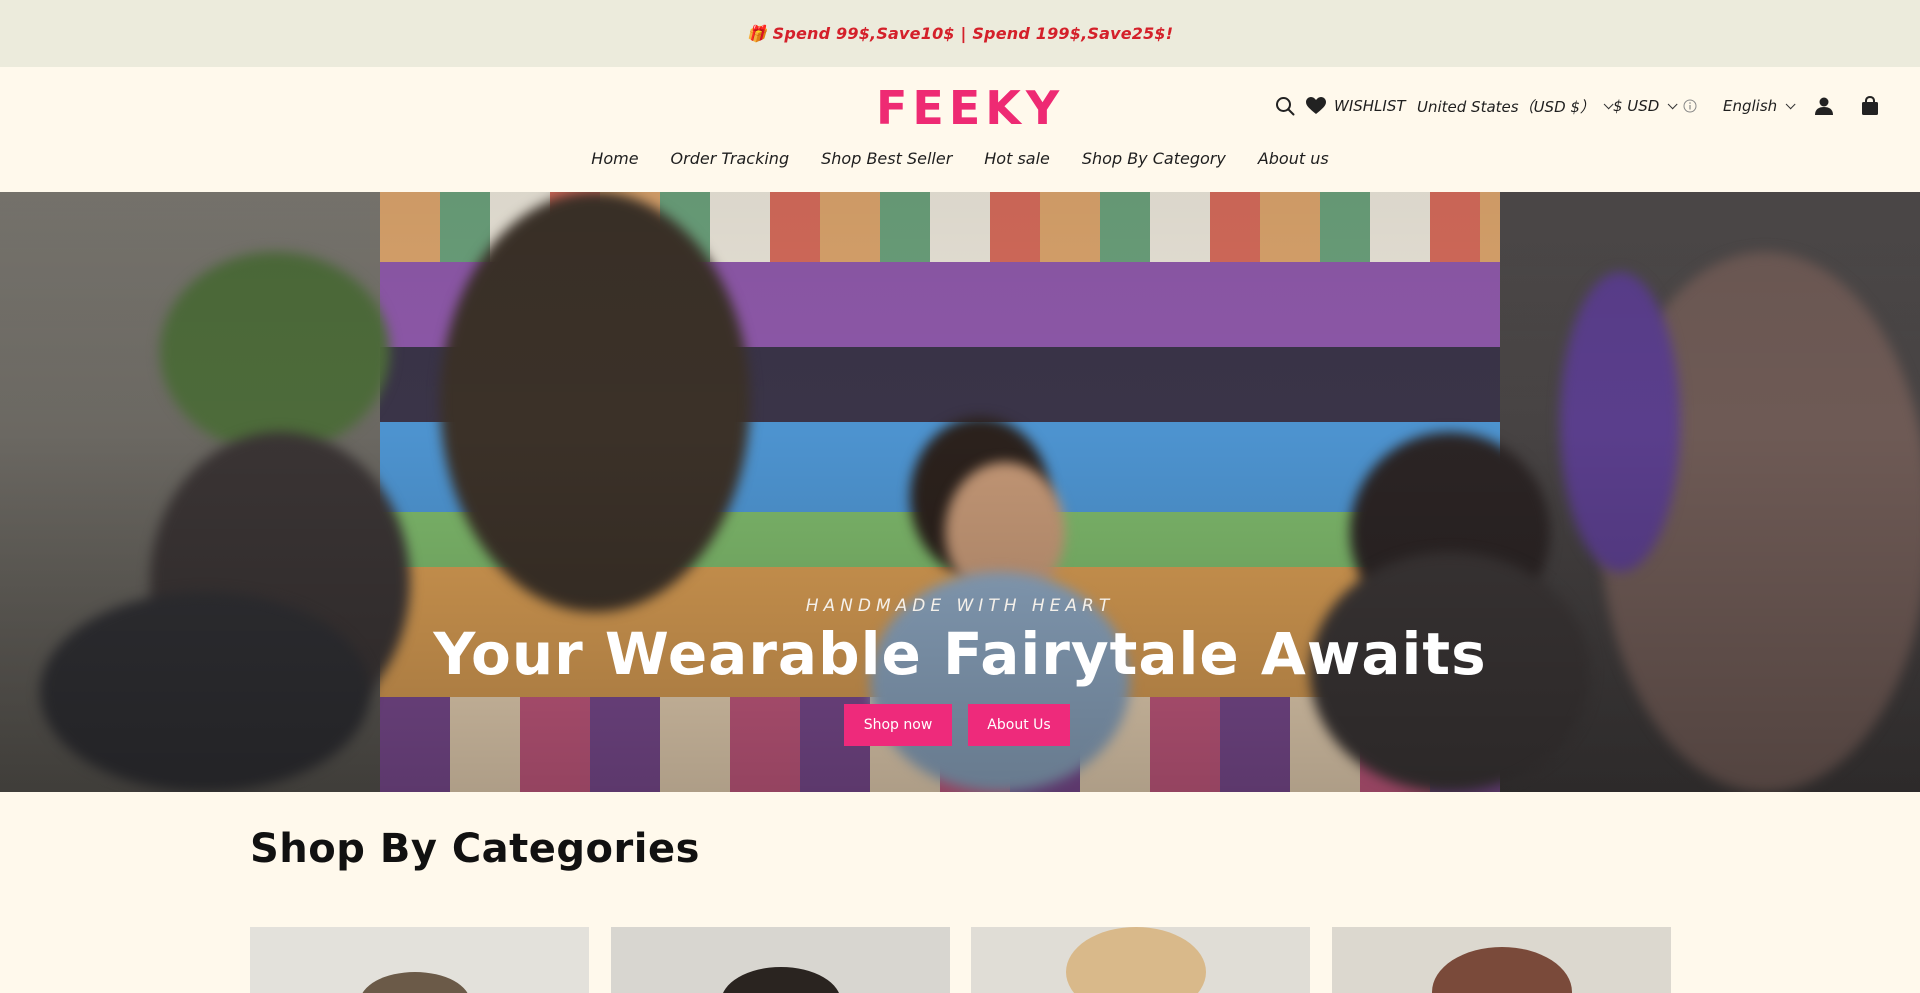 This screenshot has height=993, width=1920. Describe the element at coordinates (1690, 106) in the screenshot. I see `info-icon` at that location.